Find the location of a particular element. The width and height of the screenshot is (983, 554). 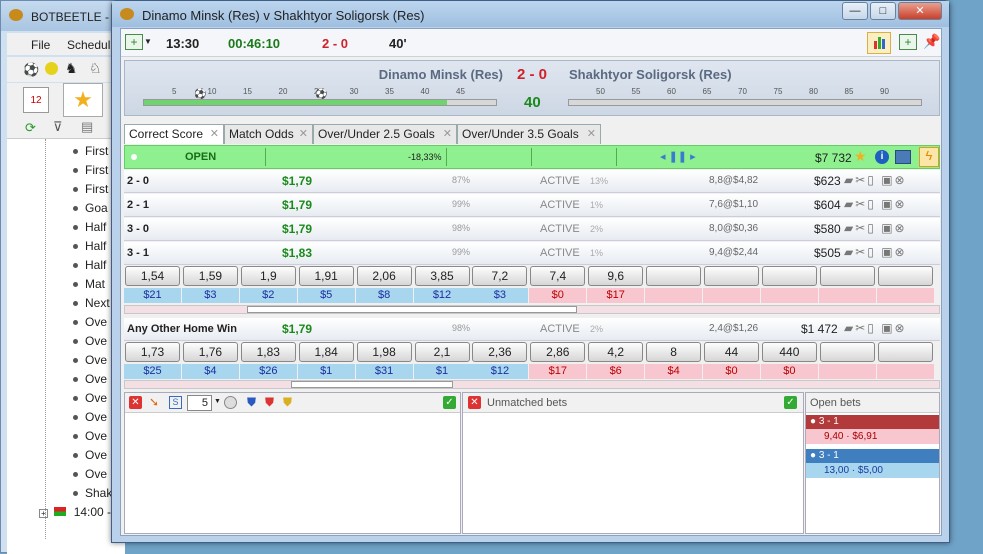

open-bet-back: ● 3 - 1 13,00 · $5,00 is located at coordinates (872, 464).